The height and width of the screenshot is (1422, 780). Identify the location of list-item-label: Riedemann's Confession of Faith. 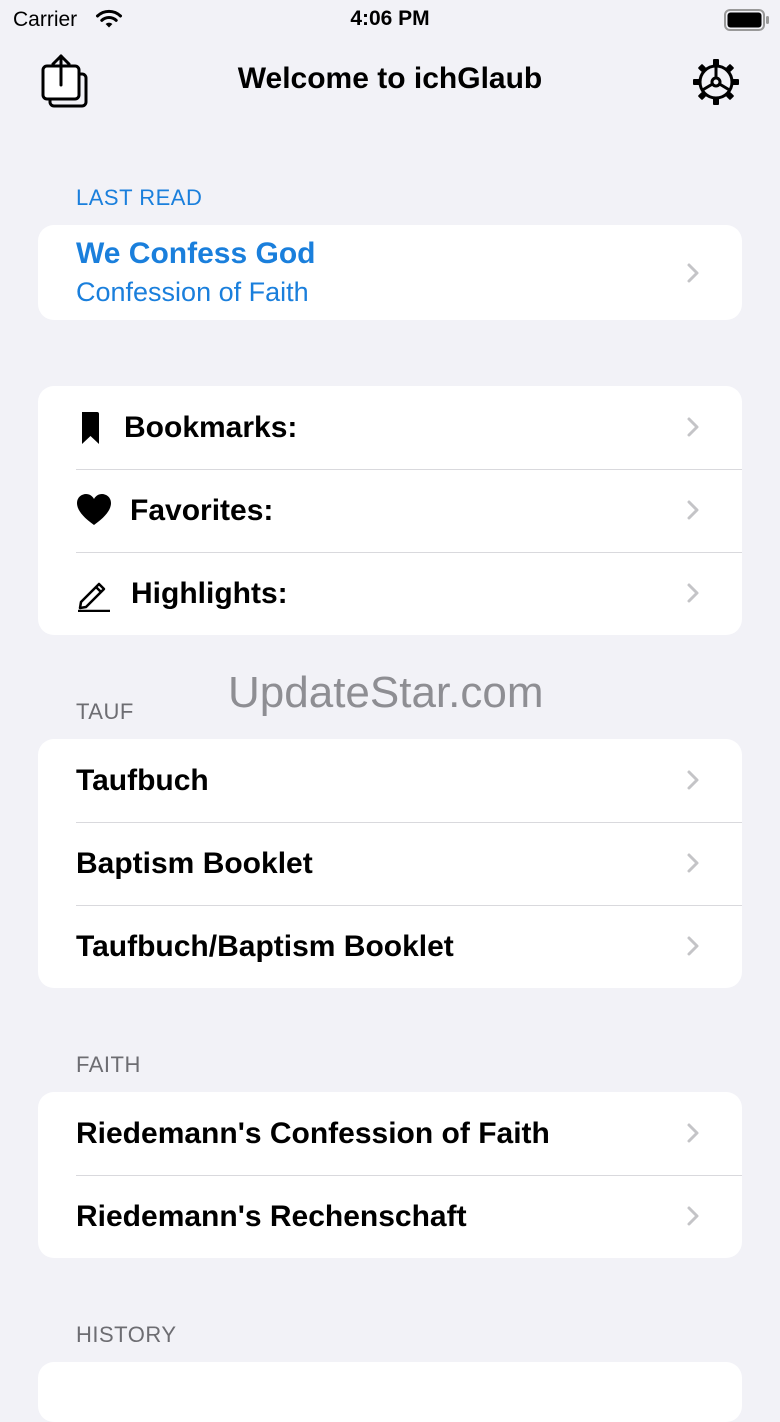
(313, 1133).